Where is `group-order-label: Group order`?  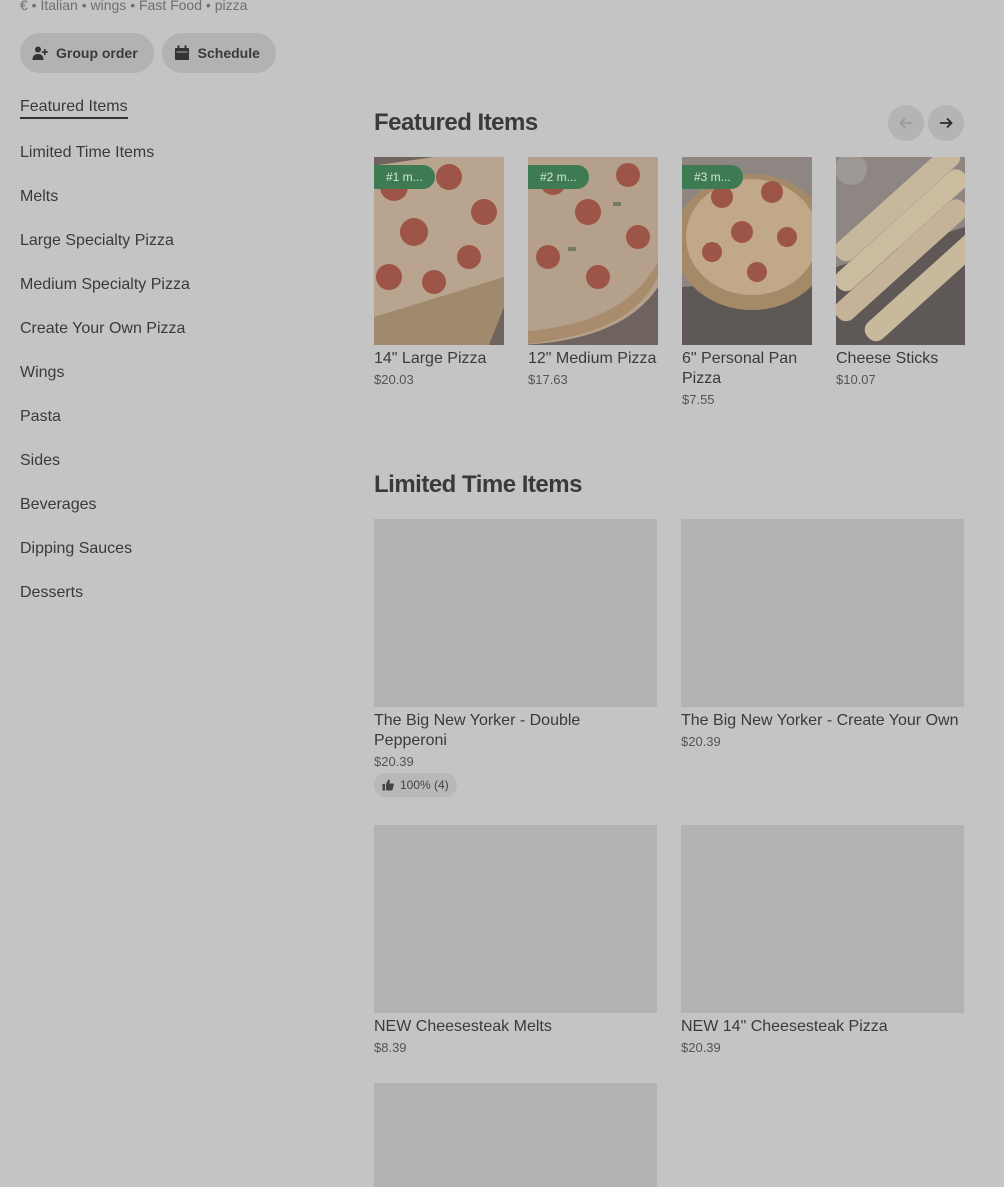
group-order-label: Group order is located at coordinates (97, 53).